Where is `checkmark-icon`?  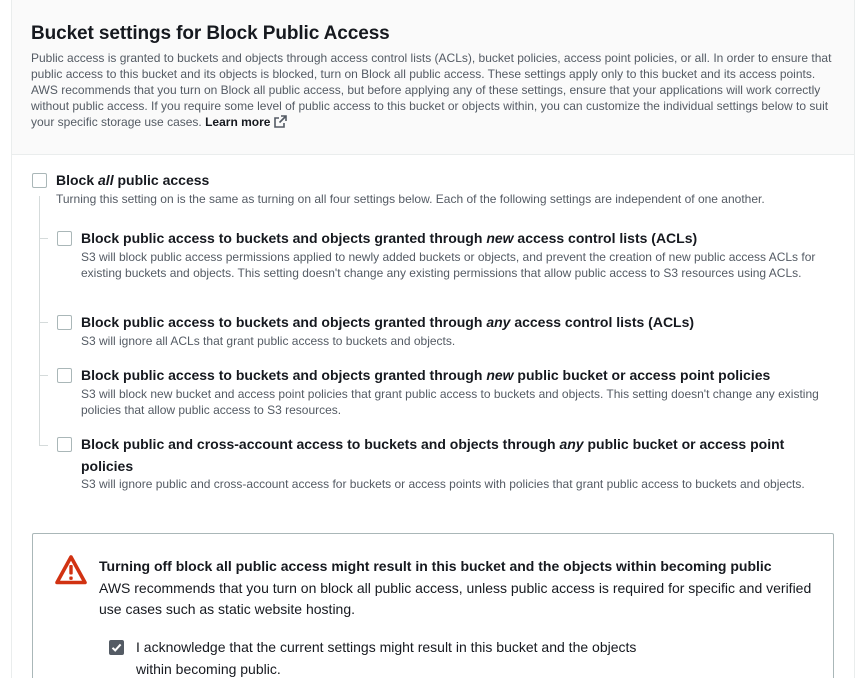
checkmark-icon is located at coordinates (116, 647).